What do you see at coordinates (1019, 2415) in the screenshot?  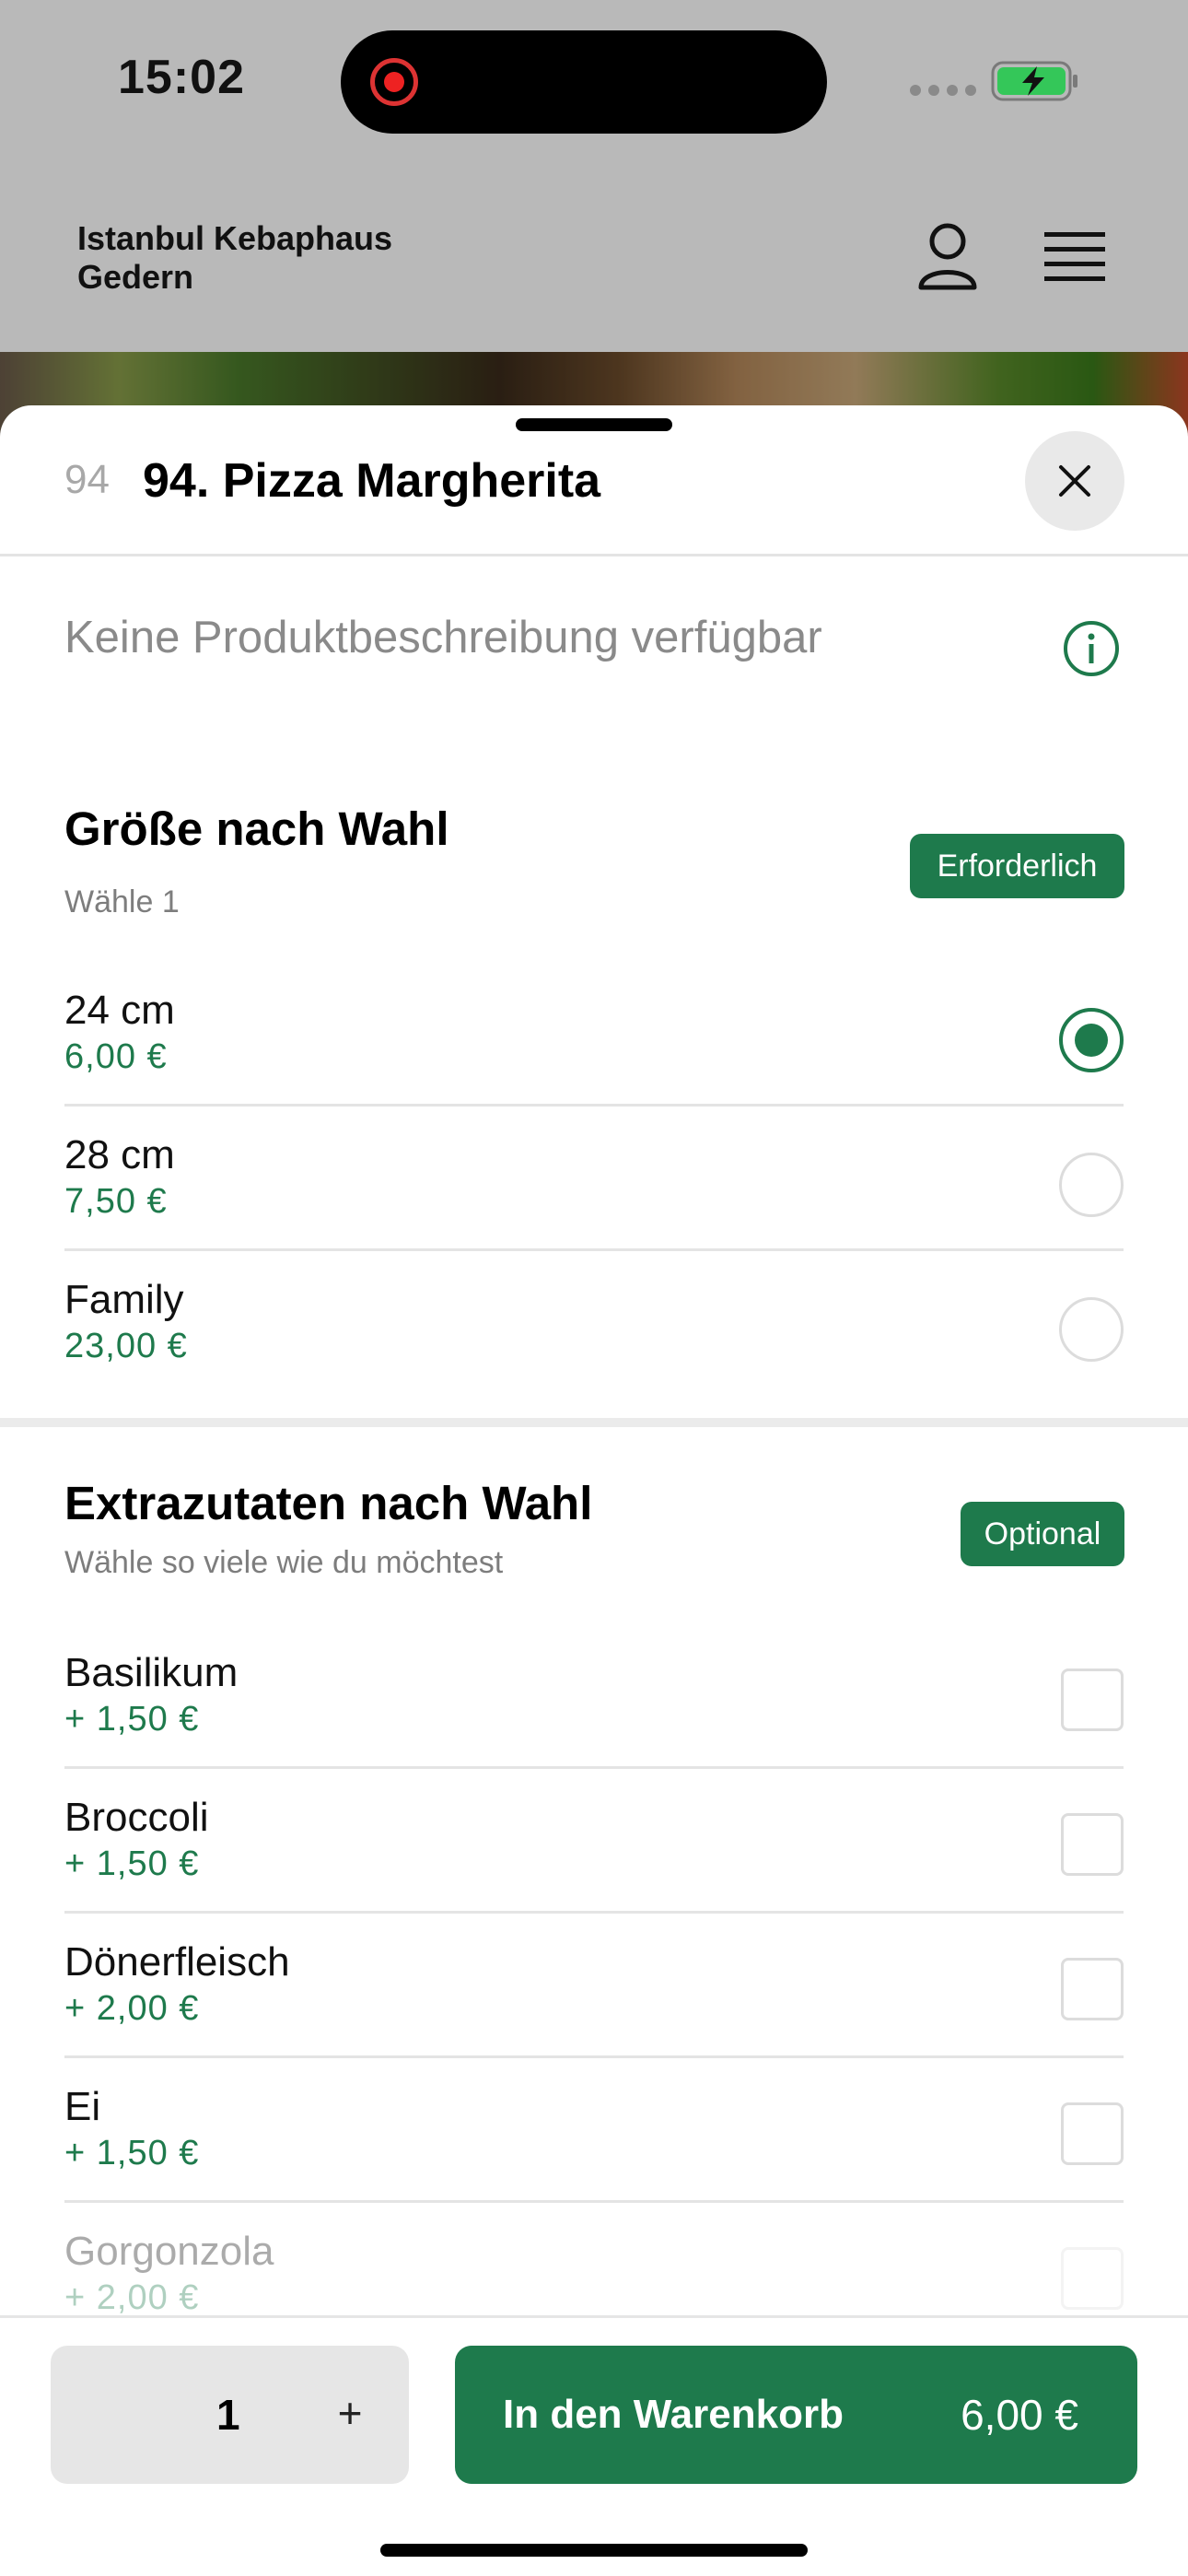 I see `cart-total-price: 6,00 €` at bounding box center [1019, 2415].